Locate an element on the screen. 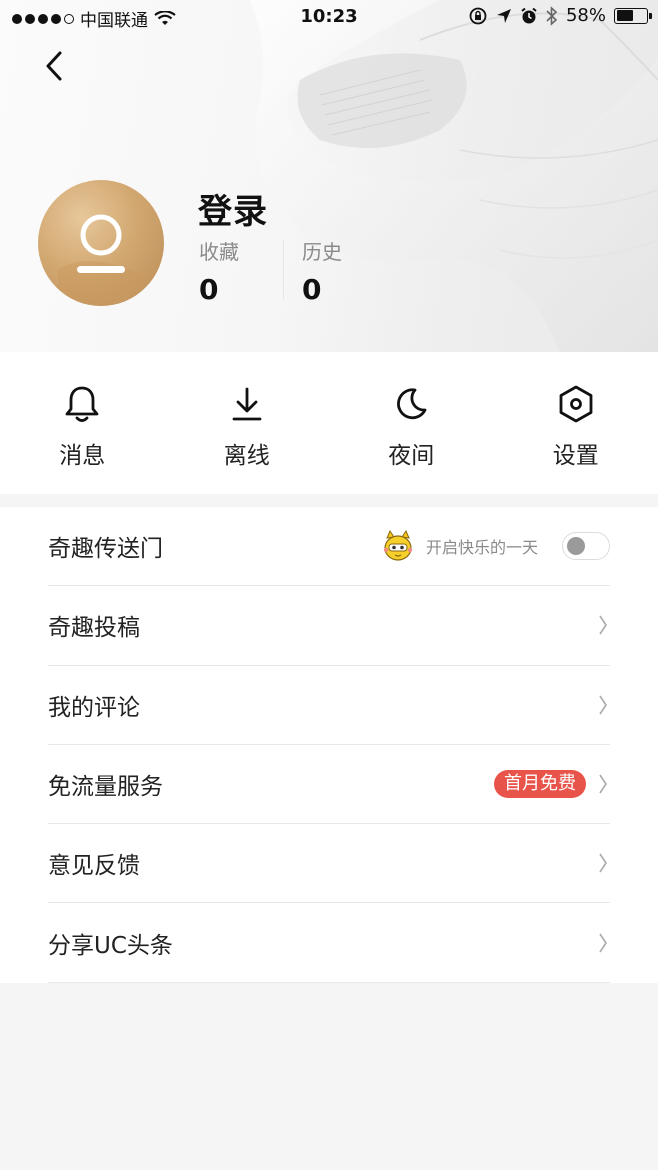 This screenshot has width=658, height=1170. offline-button: 离线 is located at coordinates (247, 423).